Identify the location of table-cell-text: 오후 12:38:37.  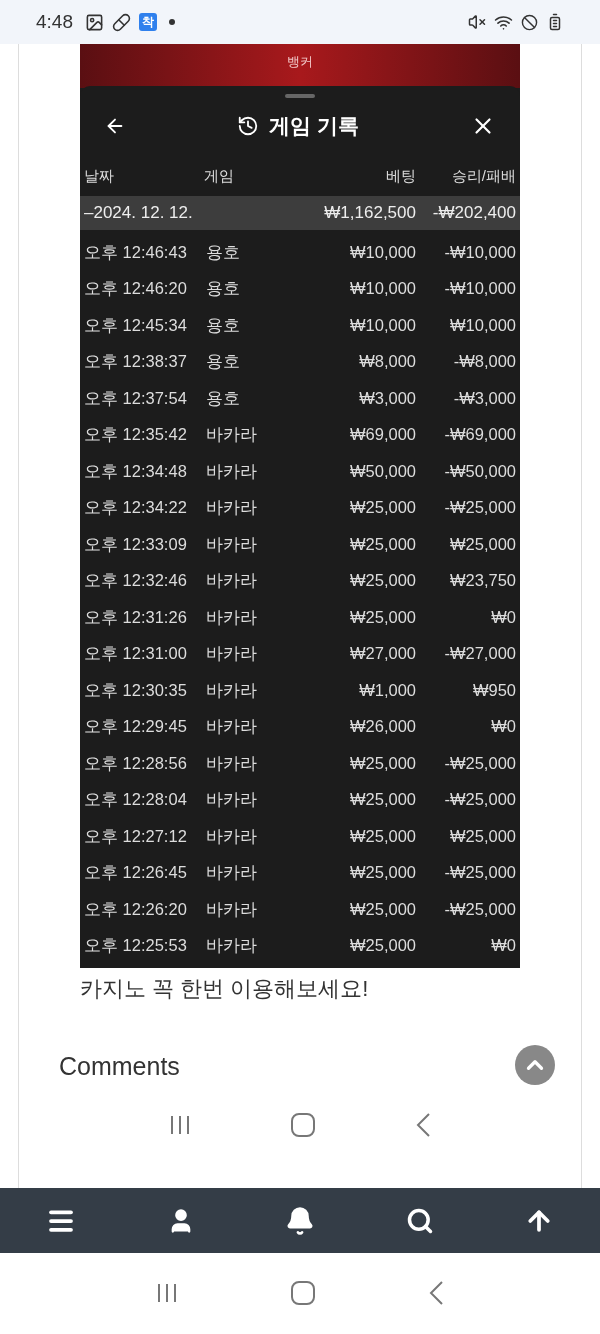
(136, 362).